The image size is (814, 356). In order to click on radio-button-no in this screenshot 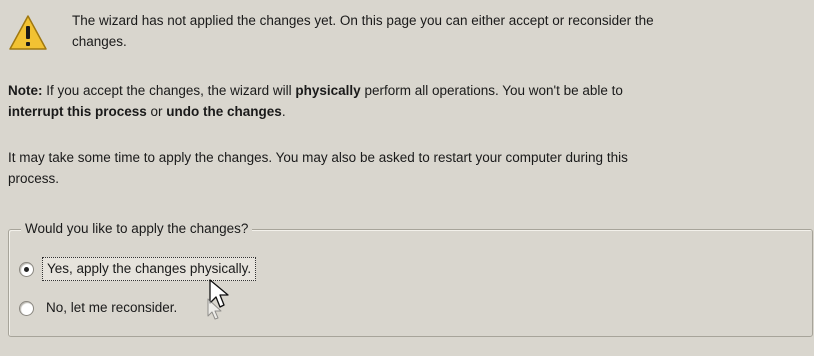, I will do `click(26, 308)`.